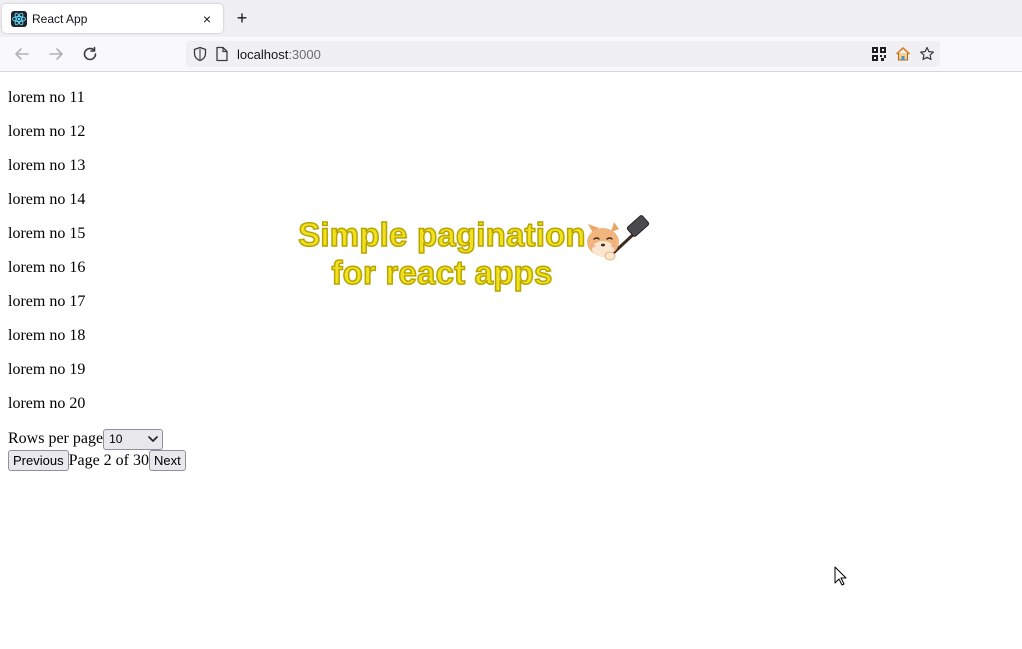  What do you see at coordinates (222, 54) in the screenshot?
I see `page-icon` at bounding box center [222, 54].